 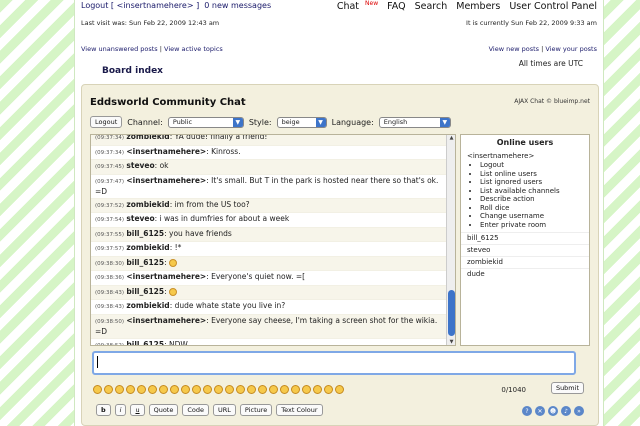 What do you see at coordinates (431, 6) in the screenshot?
I see `nav-search: Search` at bounding box center [431, 6].